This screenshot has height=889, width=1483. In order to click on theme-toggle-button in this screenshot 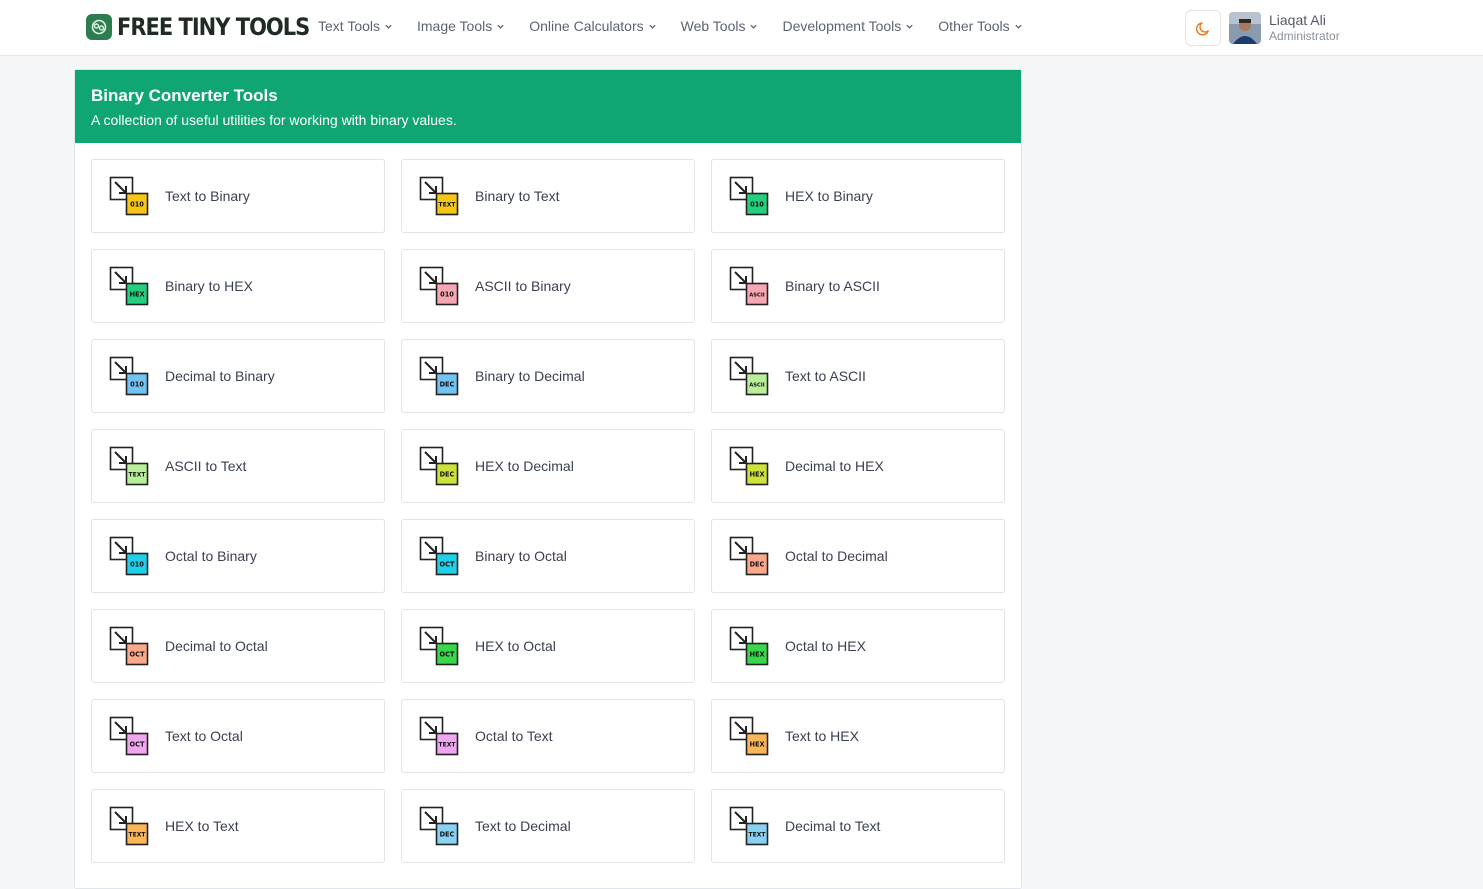, I will do `click(1203, 28)`.